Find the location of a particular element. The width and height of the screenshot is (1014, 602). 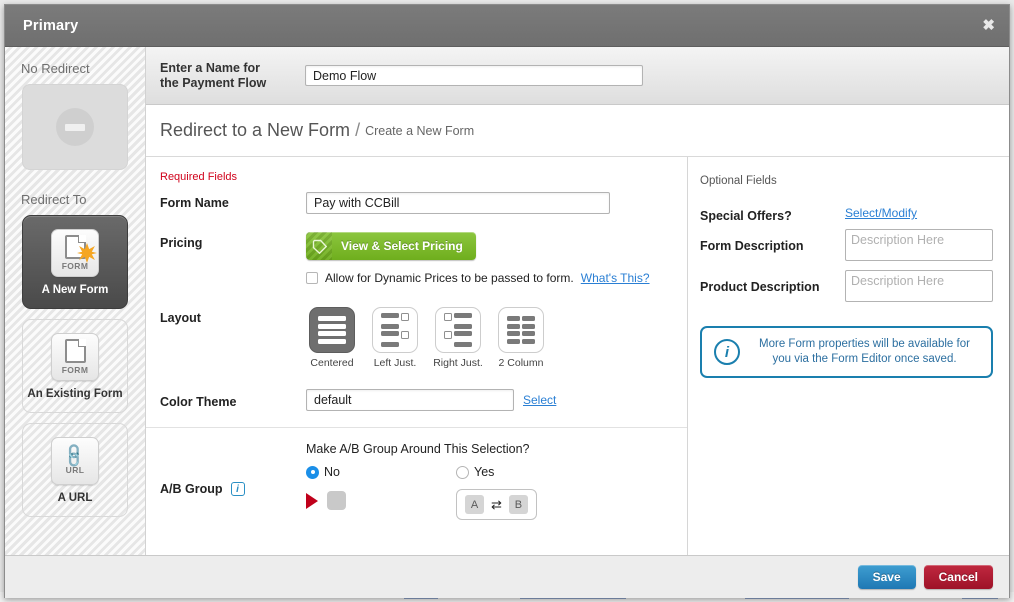

color-theme-input is located at coordinates (410, 400).